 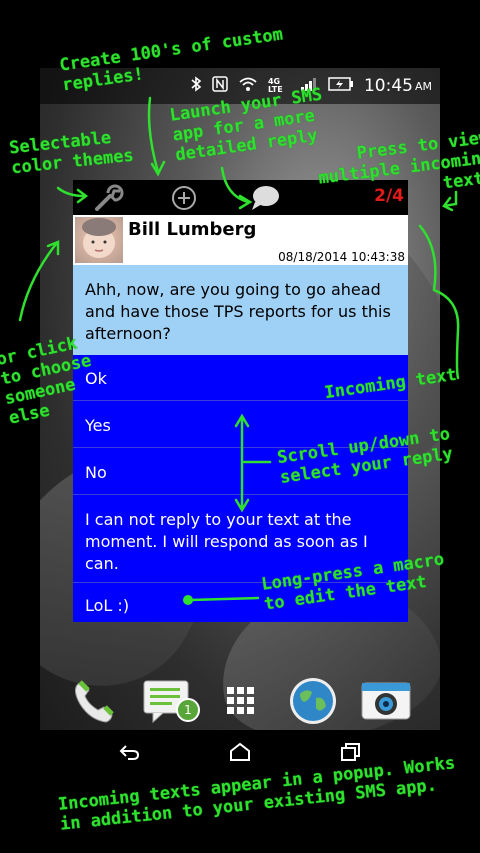 I want to click on wrench-icon, so click(x=108, y=198).